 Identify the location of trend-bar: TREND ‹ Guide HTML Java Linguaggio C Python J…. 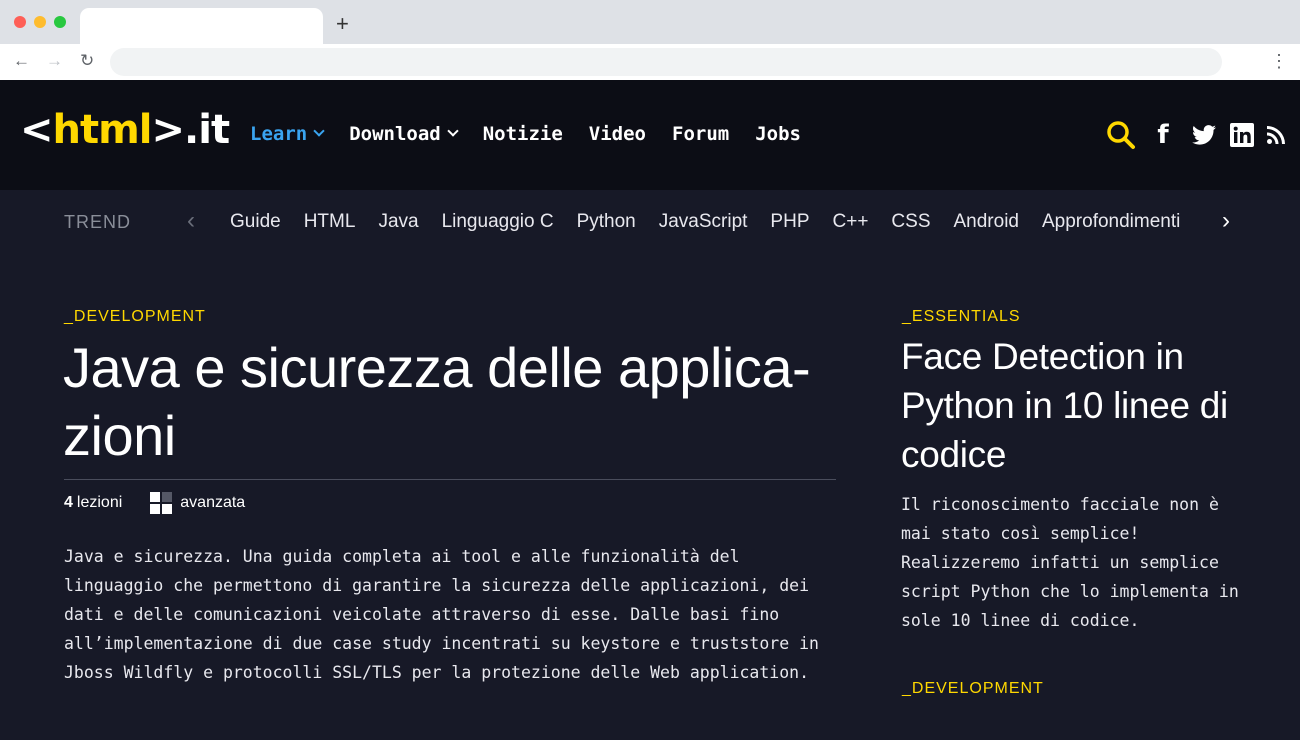
(650, 222).